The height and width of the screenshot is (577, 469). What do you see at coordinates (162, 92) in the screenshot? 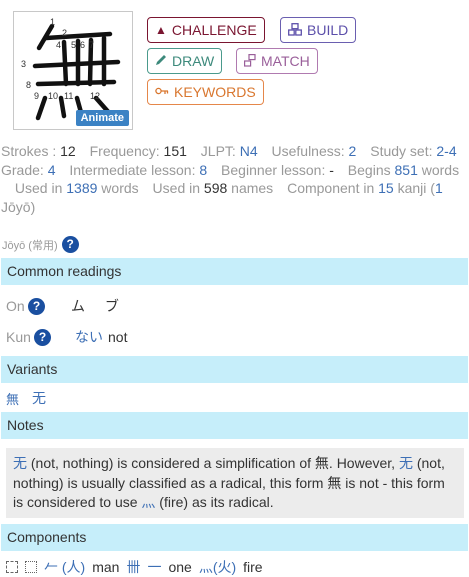
I see `key-icon` at bounding box center [162, 92].